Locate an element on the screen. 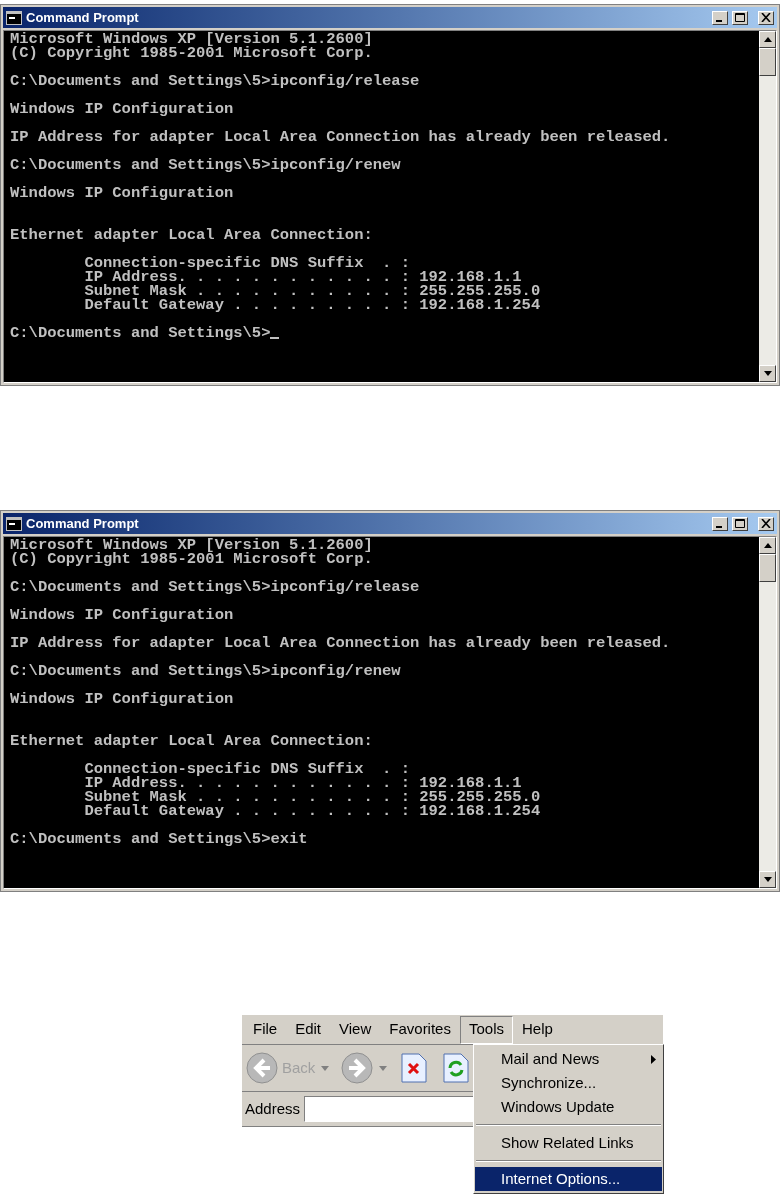  console-line: C:\Documents and Settings\5>exit is located at coordinates (159, 839).